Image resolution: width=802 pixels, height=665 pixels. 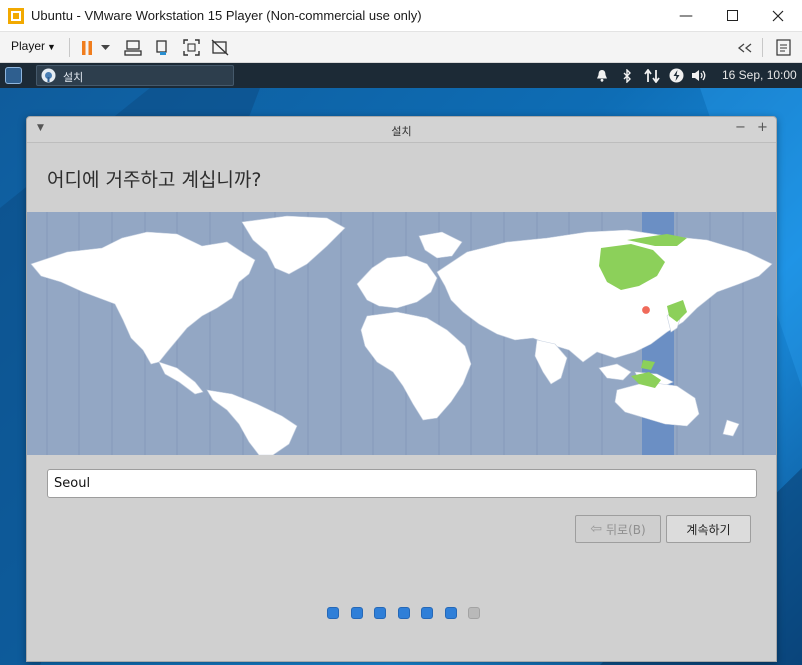 I want to click on continue-button: 계속하기, so click(x=708, y=529).